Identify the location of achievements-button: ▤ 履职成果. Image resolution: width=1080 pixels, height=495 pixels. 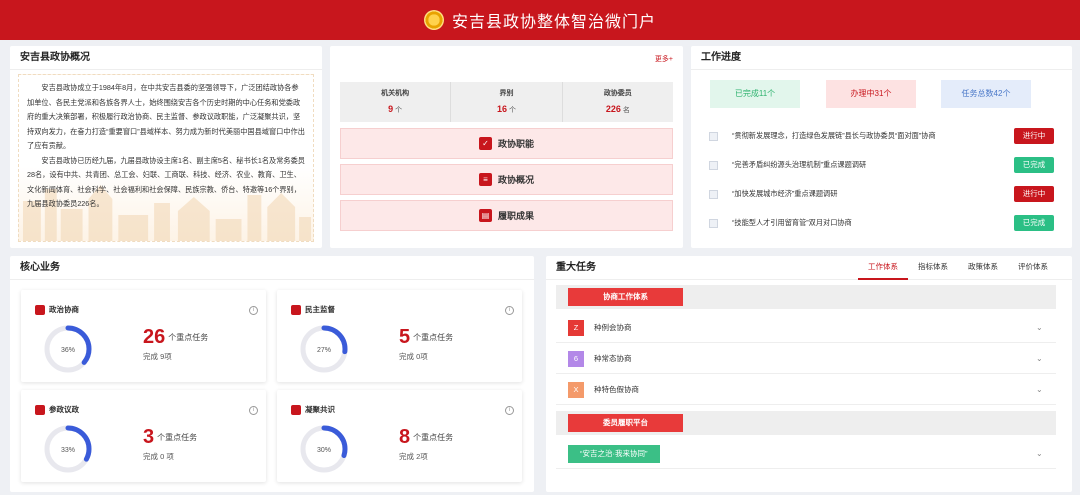
(506, 215).